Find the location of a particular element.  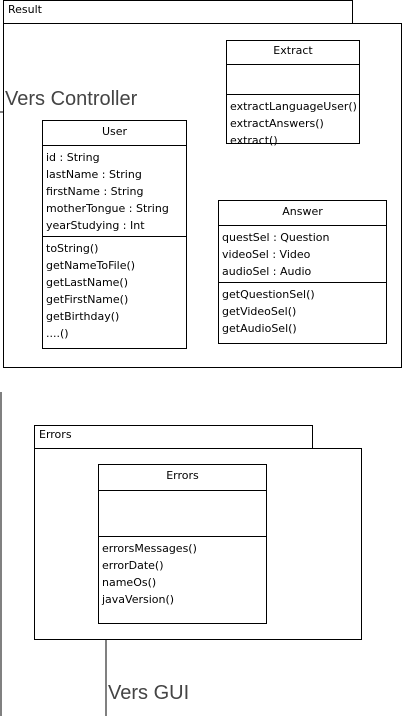

attribute: lastName : String is located at coordinates (94, 174).